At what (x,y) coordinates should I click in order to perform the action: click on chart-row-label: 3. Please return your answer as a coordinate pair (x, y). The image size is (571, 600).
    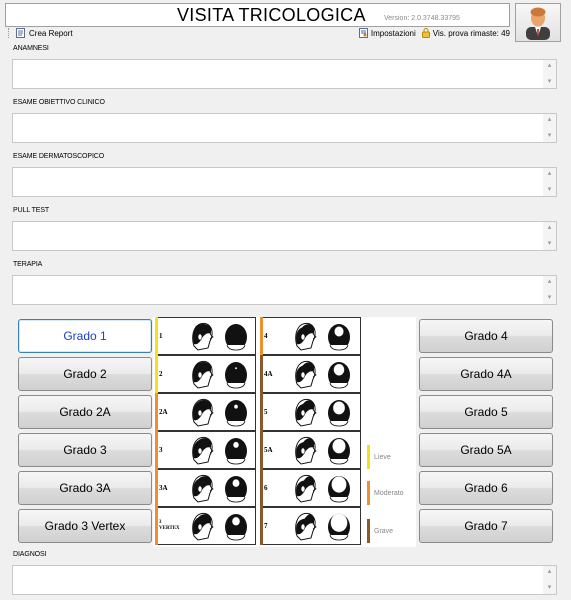
    Looking at the image, I should click on (161, 450).